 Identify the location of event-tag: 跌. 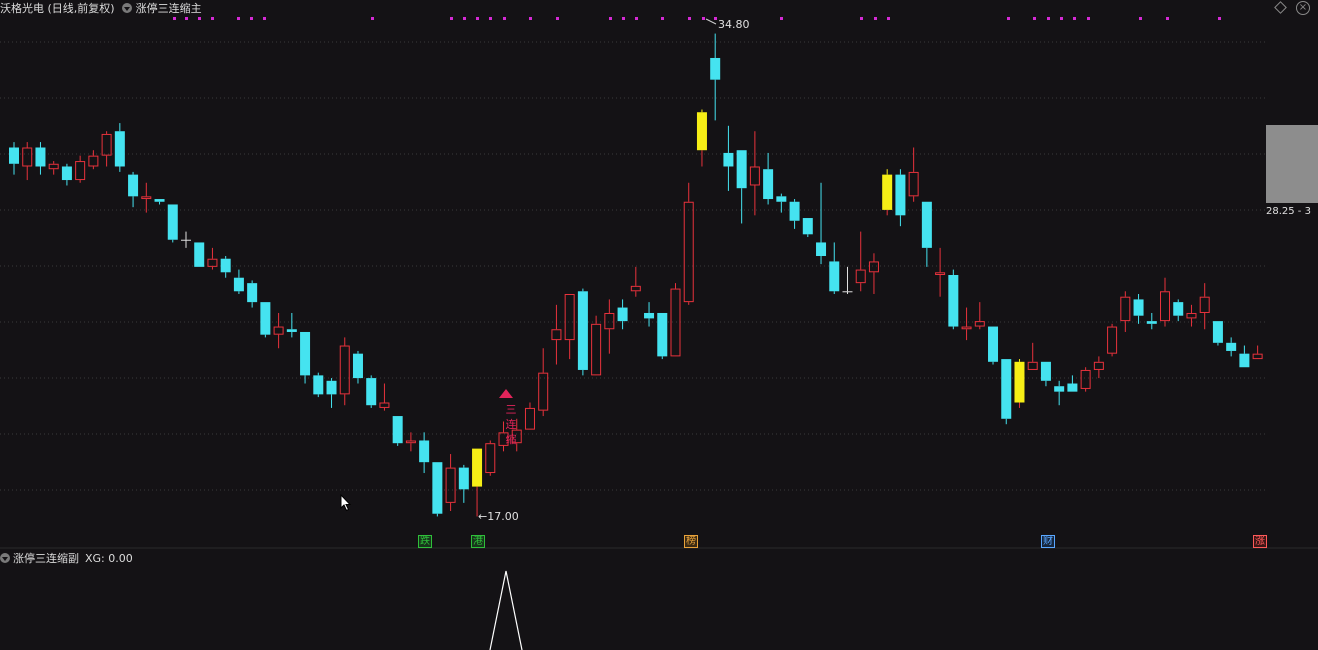
(425, 541).